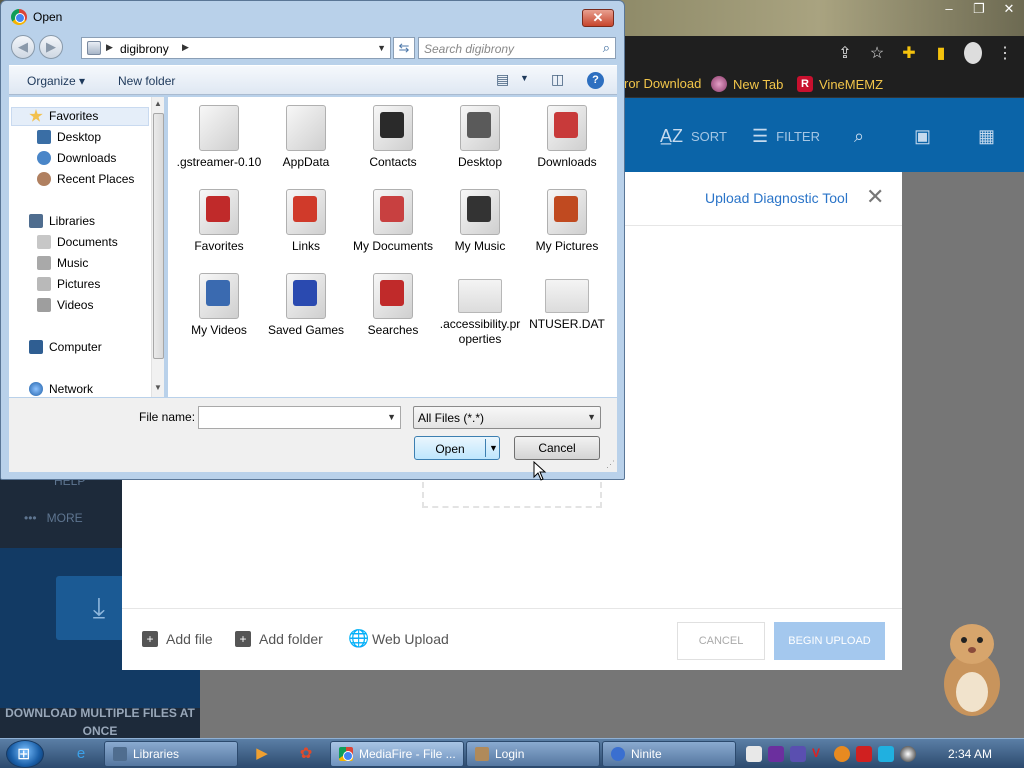 This screenshot has height=768, width=1024. What do you see at coordinates (533, 754) in the screenshot?
I see `taskbar-button-login: Login` at bounding box center [533, 754].